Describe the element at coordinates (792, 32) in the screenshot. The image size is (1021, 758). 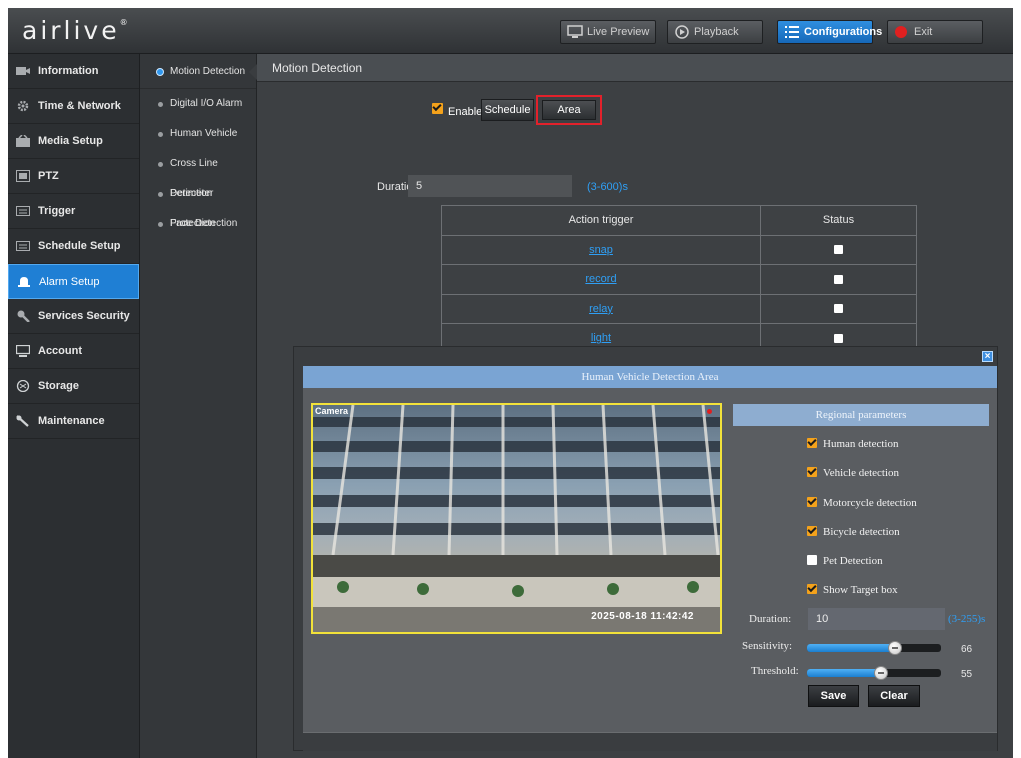
I see `list-icon` at that location.